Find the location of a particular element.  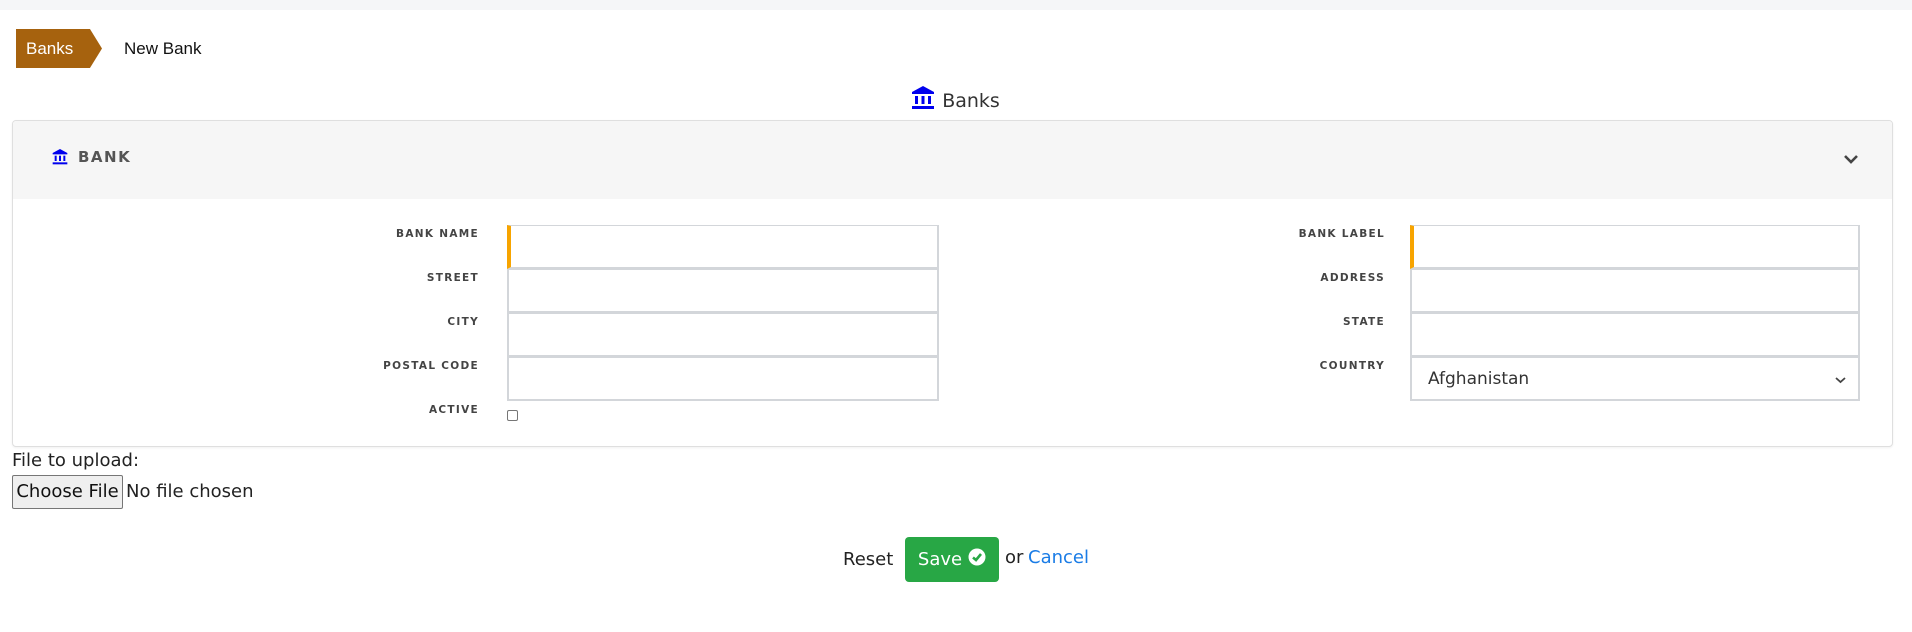

bank-label-label: BANK LABEL is located at coordinates (1341, 234).